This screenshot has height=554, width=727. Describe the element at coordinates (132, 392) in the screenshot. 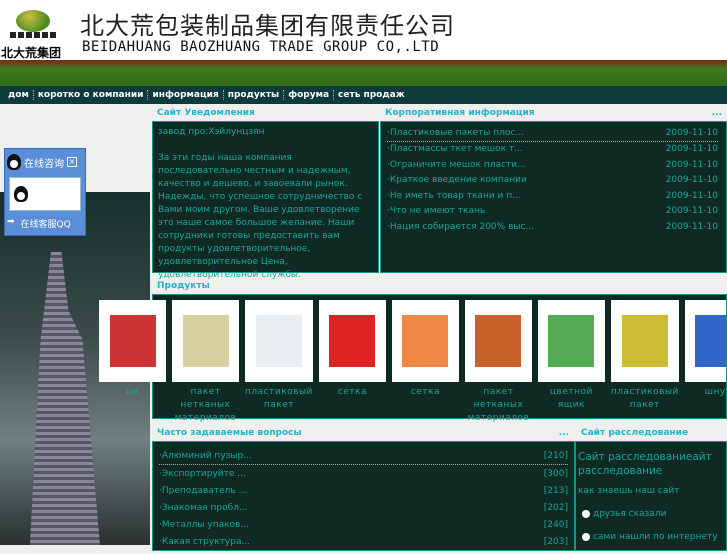

I see `product-name: ци` at that location.